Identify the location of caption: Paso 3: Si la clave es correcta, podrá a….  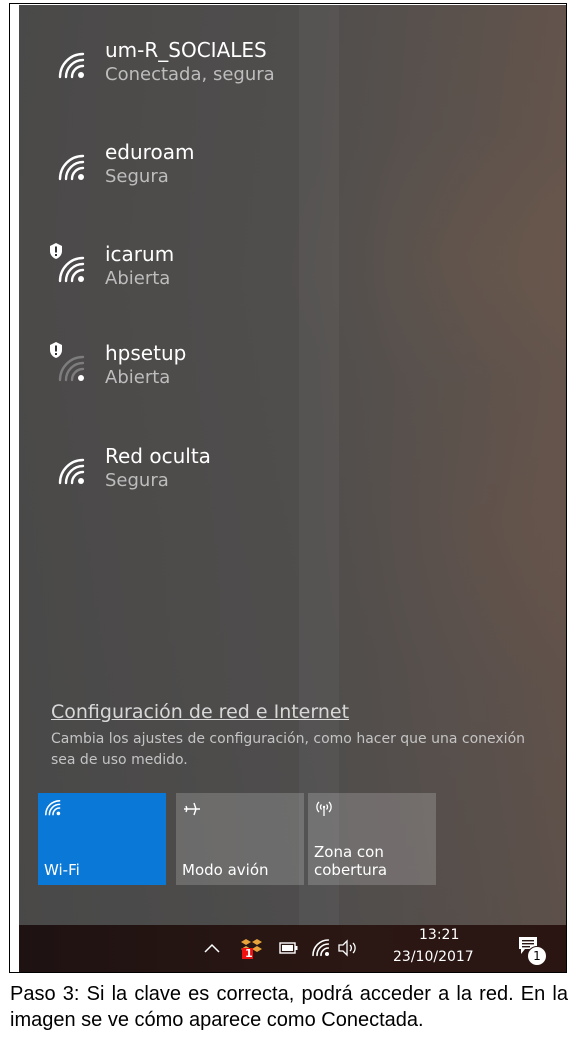
(289, 1007).